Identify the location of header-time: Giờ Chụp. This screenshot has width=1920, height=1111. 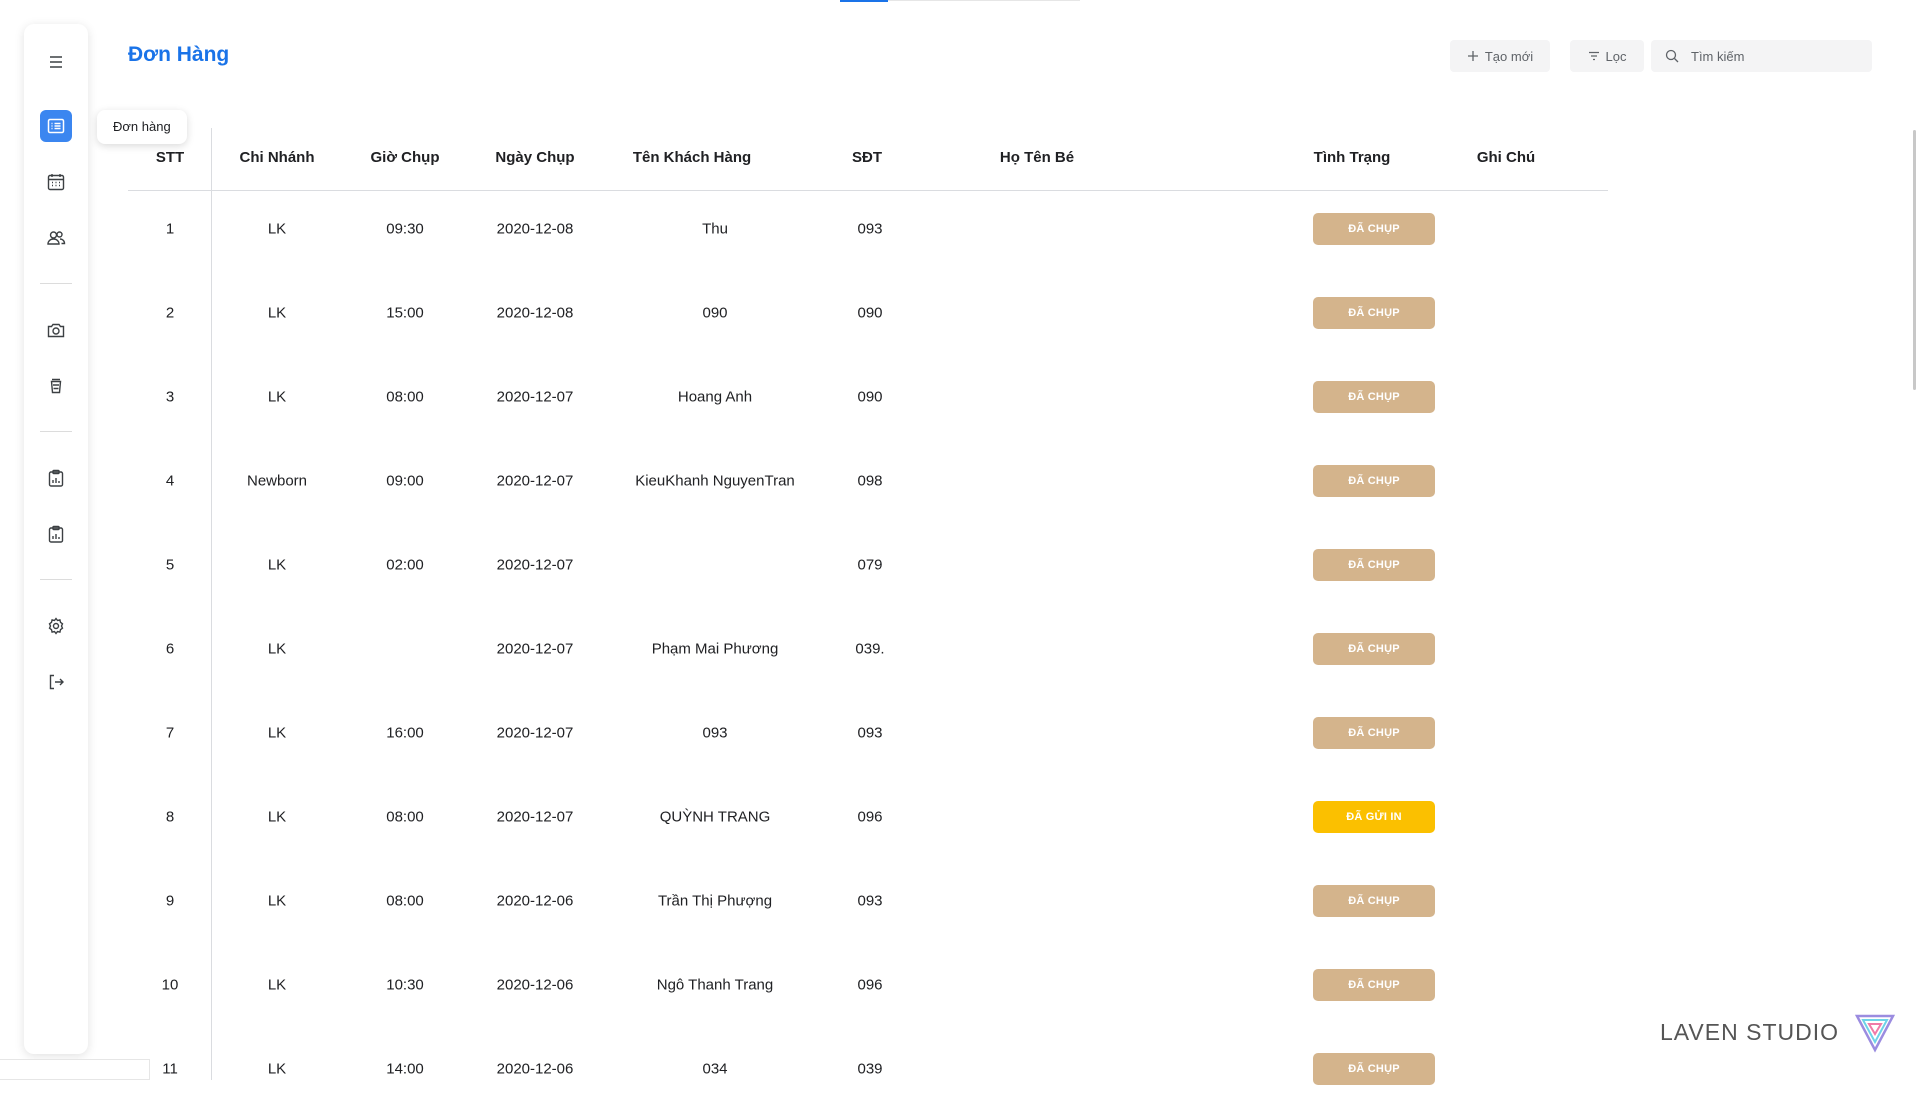
(405, 157).